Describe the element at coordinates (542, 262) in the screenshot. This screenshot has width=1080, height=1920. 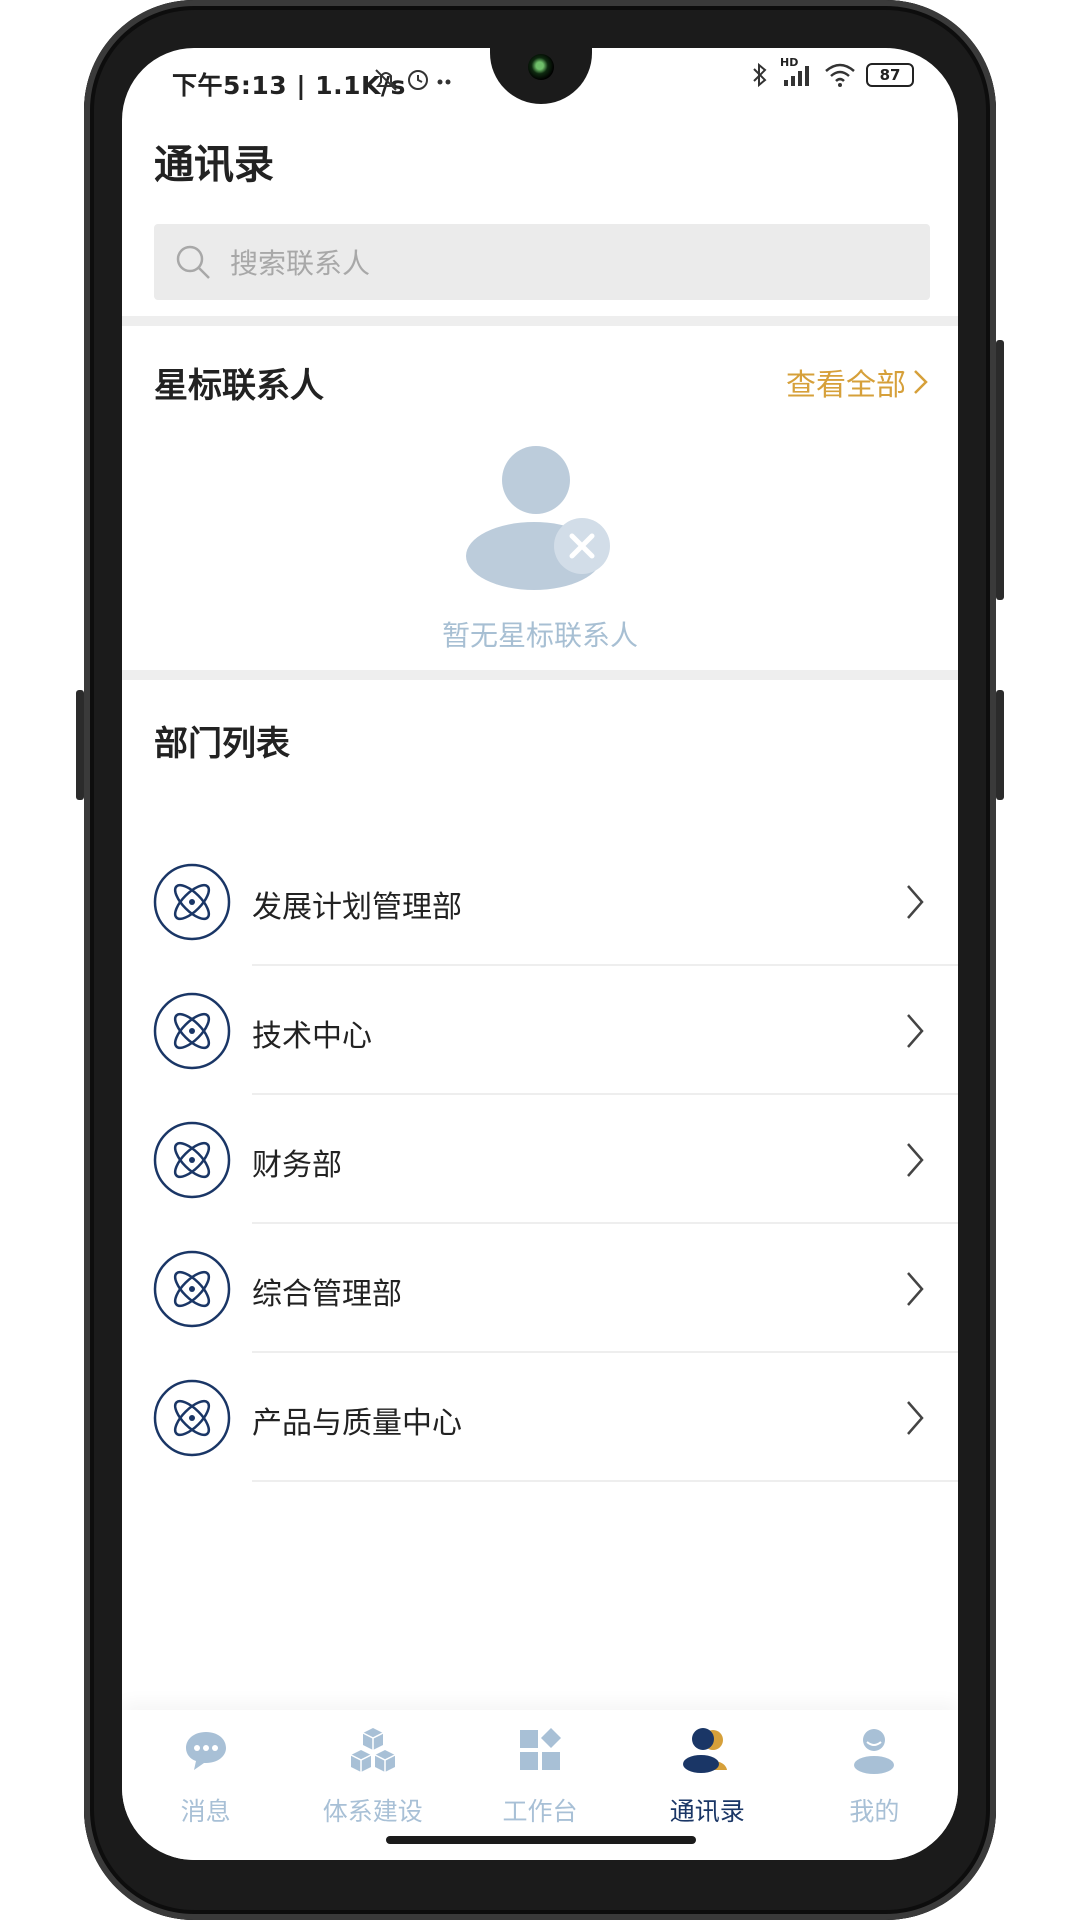
I see `search-input: 搜索联系人` at that location.